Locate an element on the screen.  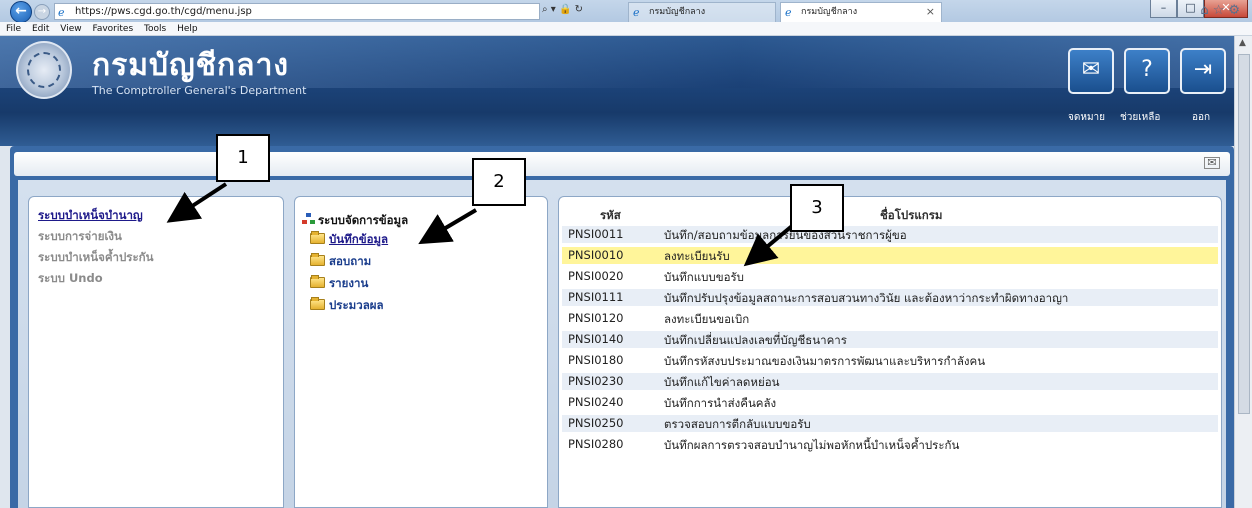
site-title: กรมบัญชีกลาง is located at coordinates (191, 65).